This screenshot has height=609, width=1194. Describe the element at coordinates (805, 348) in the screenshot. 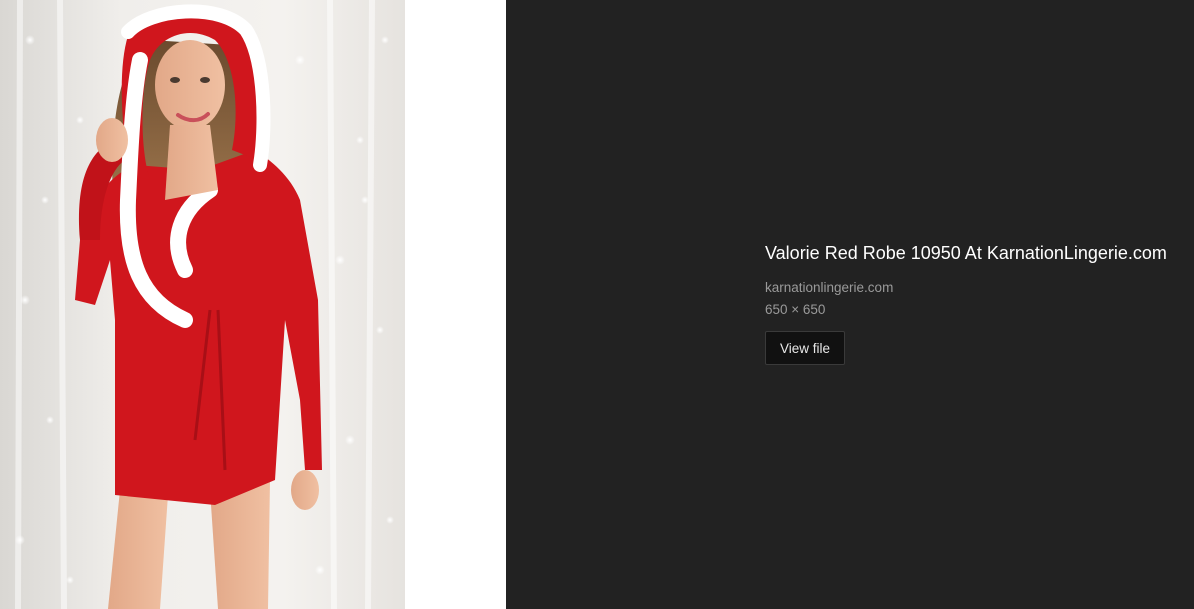

I see `view-file-button: View file` at that location.